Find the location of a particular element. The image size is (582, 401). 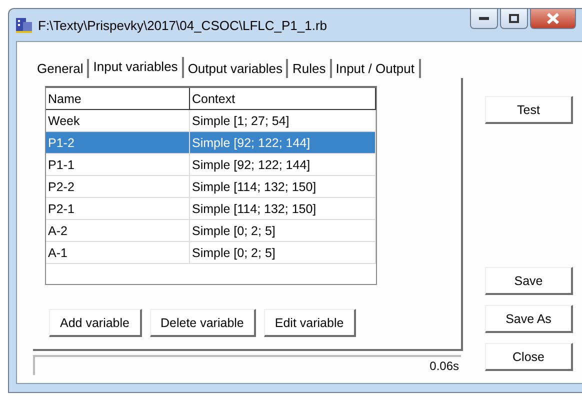

minimize-button is located at coordinates (484, 19).